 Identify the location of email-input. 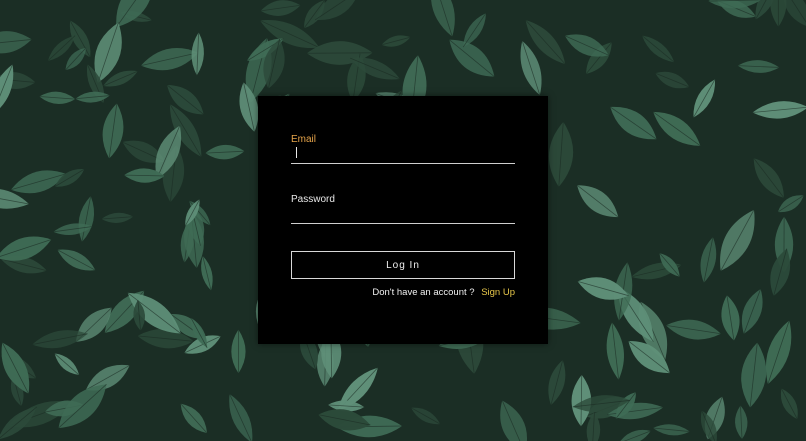
(403, 156).